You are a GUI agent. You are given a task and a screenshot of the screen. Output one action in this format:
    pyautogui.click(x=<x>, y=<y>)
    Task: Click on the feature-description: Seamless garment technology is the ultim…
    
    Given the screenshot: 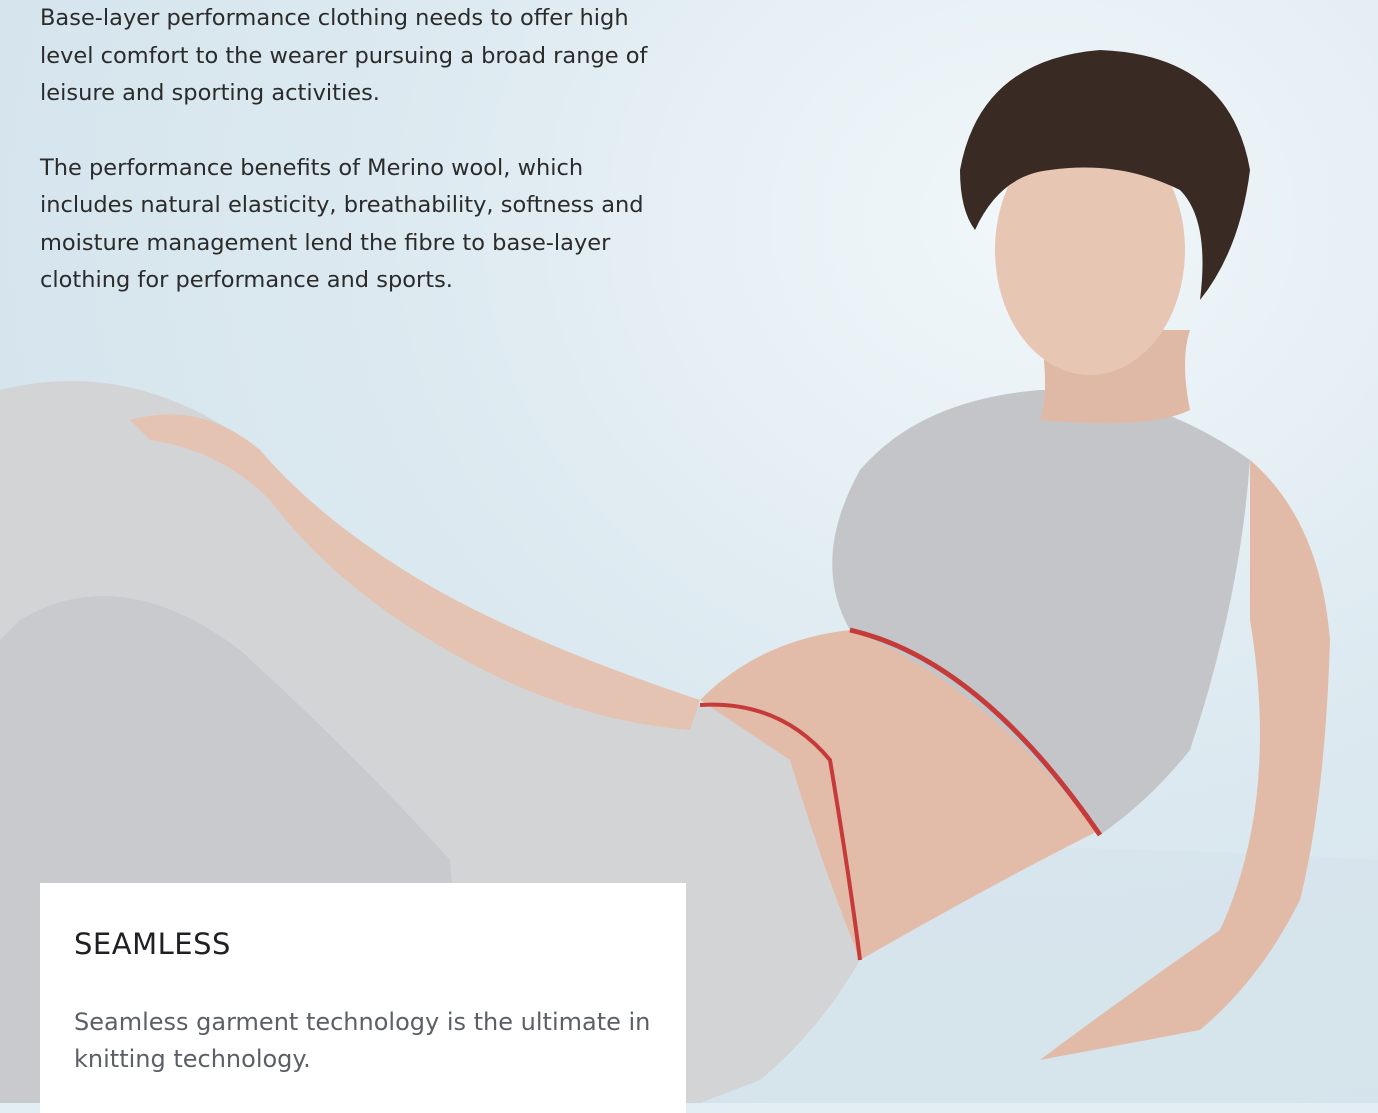 What is the action you would take?
    pyautogui.click(x=362, y=1040)
    